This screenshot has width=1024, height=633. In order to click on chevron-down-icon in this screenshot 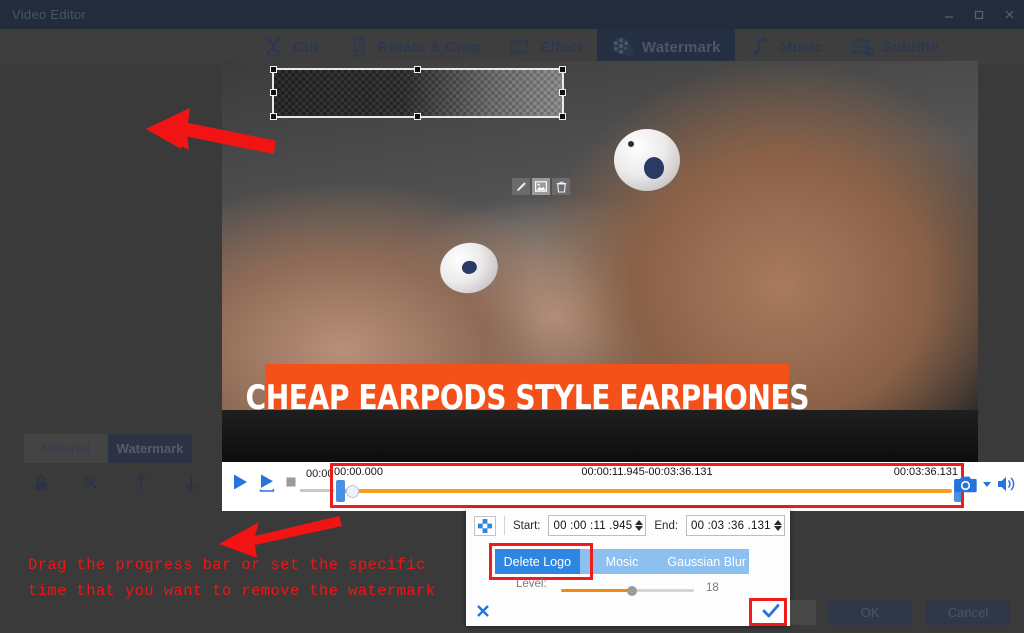, I will do `click(987, 484)`.